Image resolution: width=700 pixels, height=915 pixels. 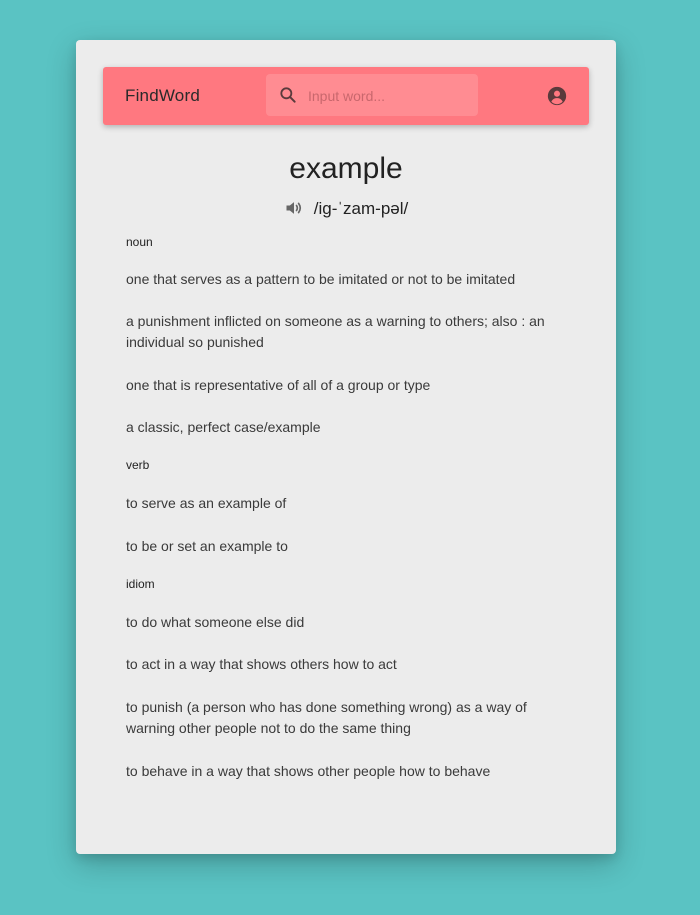 I want to click on app-title: FindWord, so click(x=162, y=95).